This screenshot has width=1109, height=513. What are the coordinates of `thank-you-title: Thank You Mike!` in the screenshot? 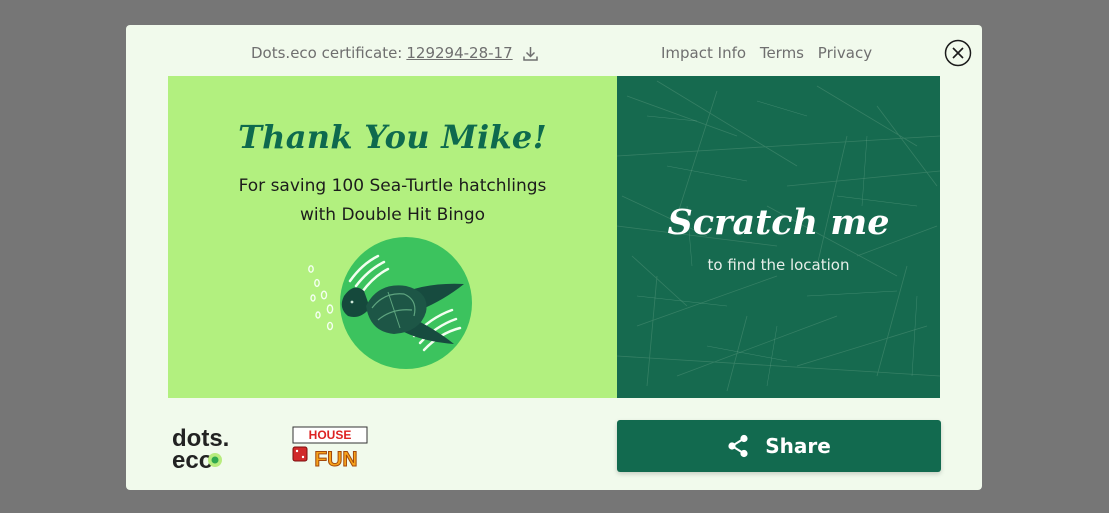 It's located at (392, 137).